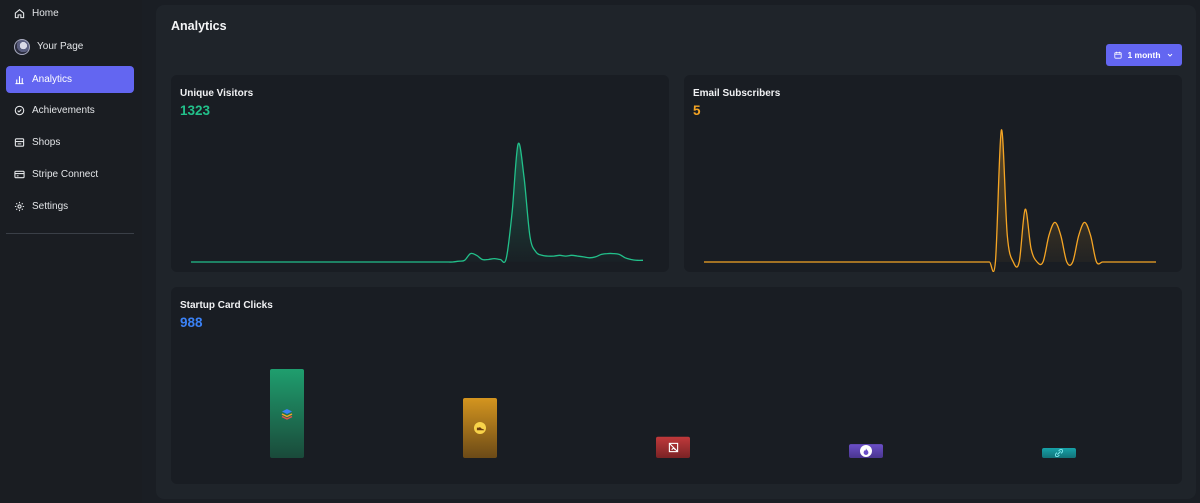 Image resolution: width=1200 pixels, height=503 pixels. I want to click on date-range-label: 1 month, so click(1144, 55).